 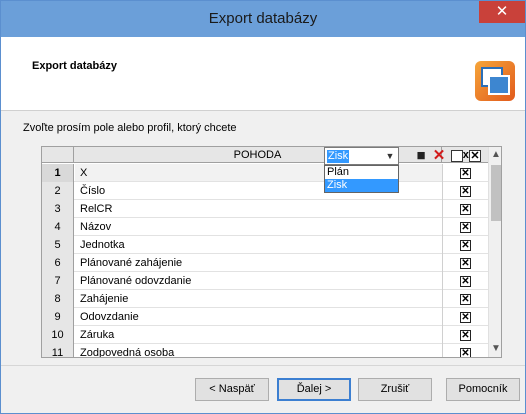 What do you see at coordinates (465, 155) in the screenshot?
I see `column-header-exp: Exp` at bounding box center [465, 155].